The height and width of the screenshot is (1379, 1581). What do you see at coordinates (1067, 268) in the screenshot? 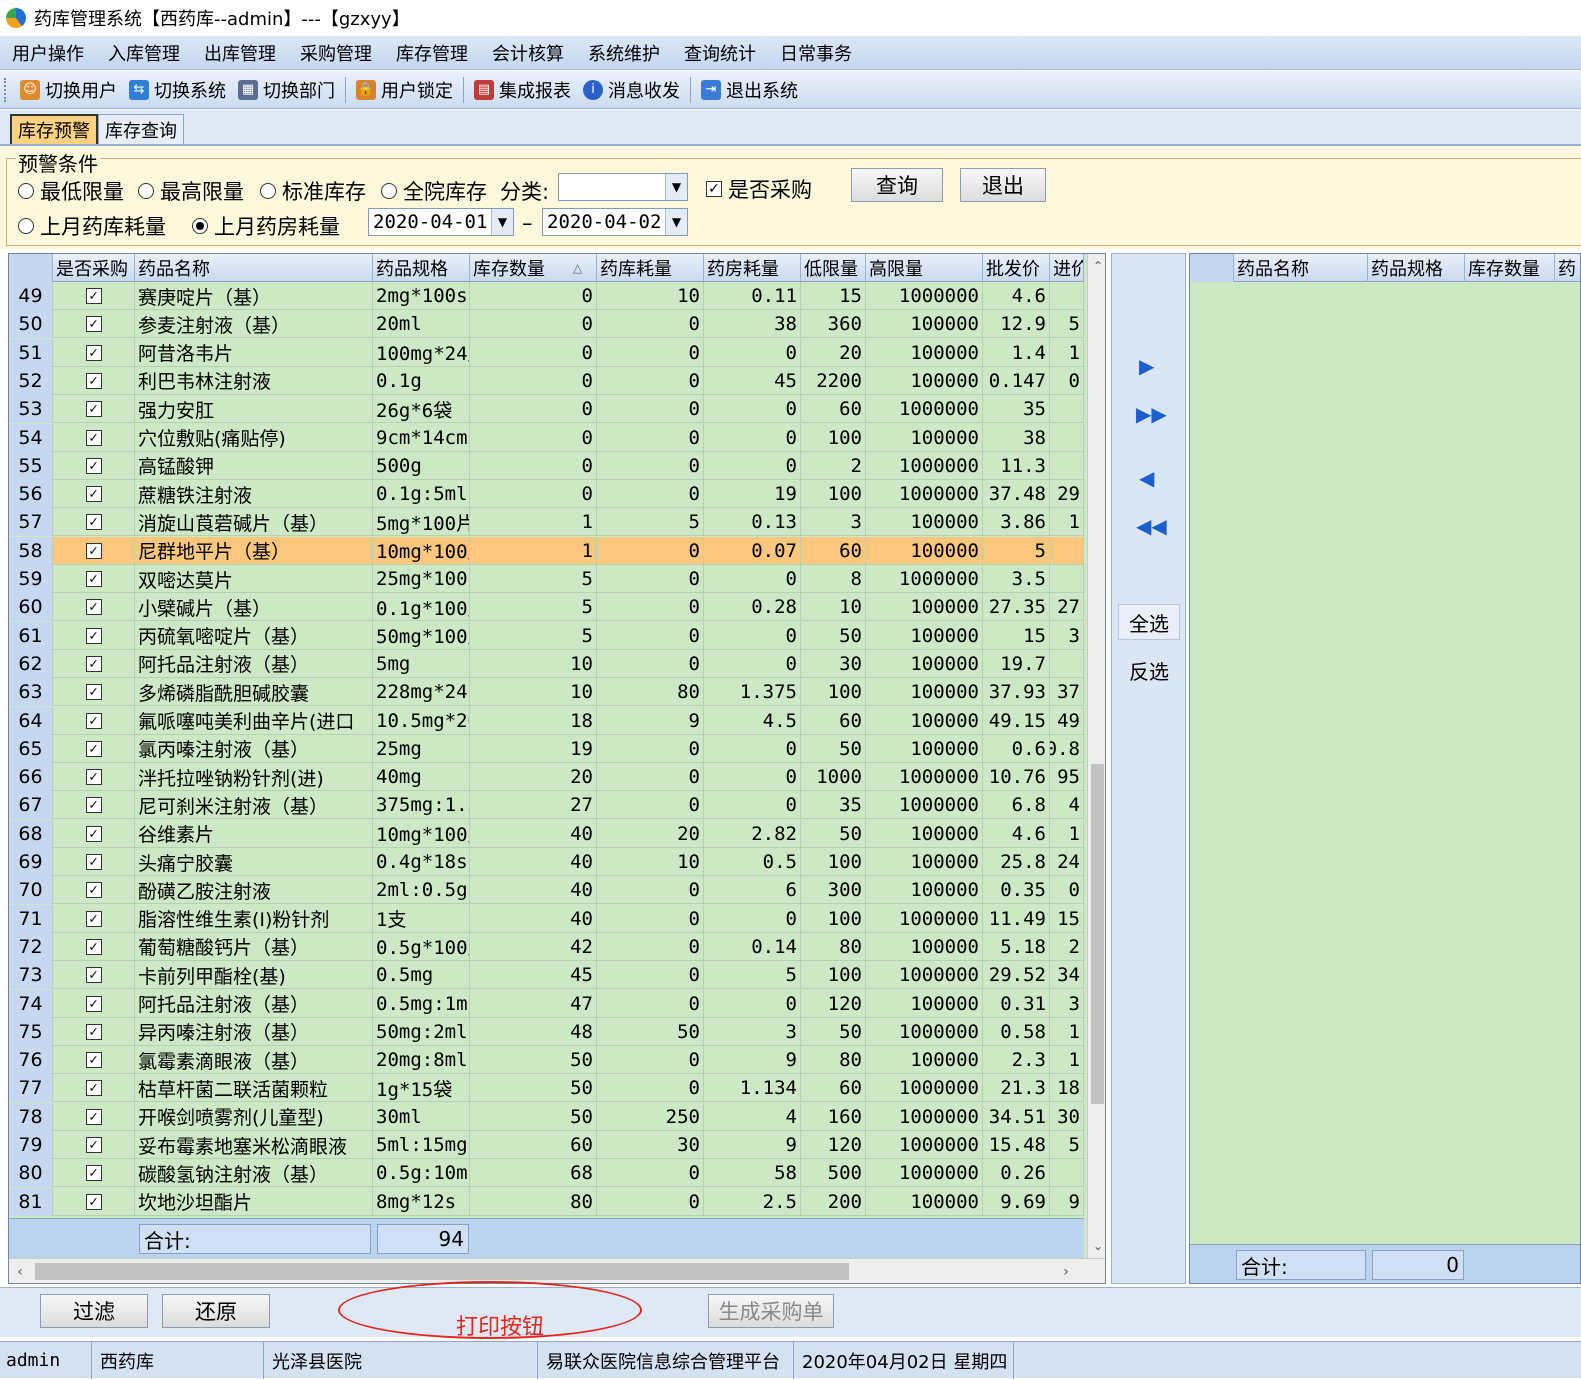
I see `col-cost-price: 进价` at bounding box center [1067, 268].